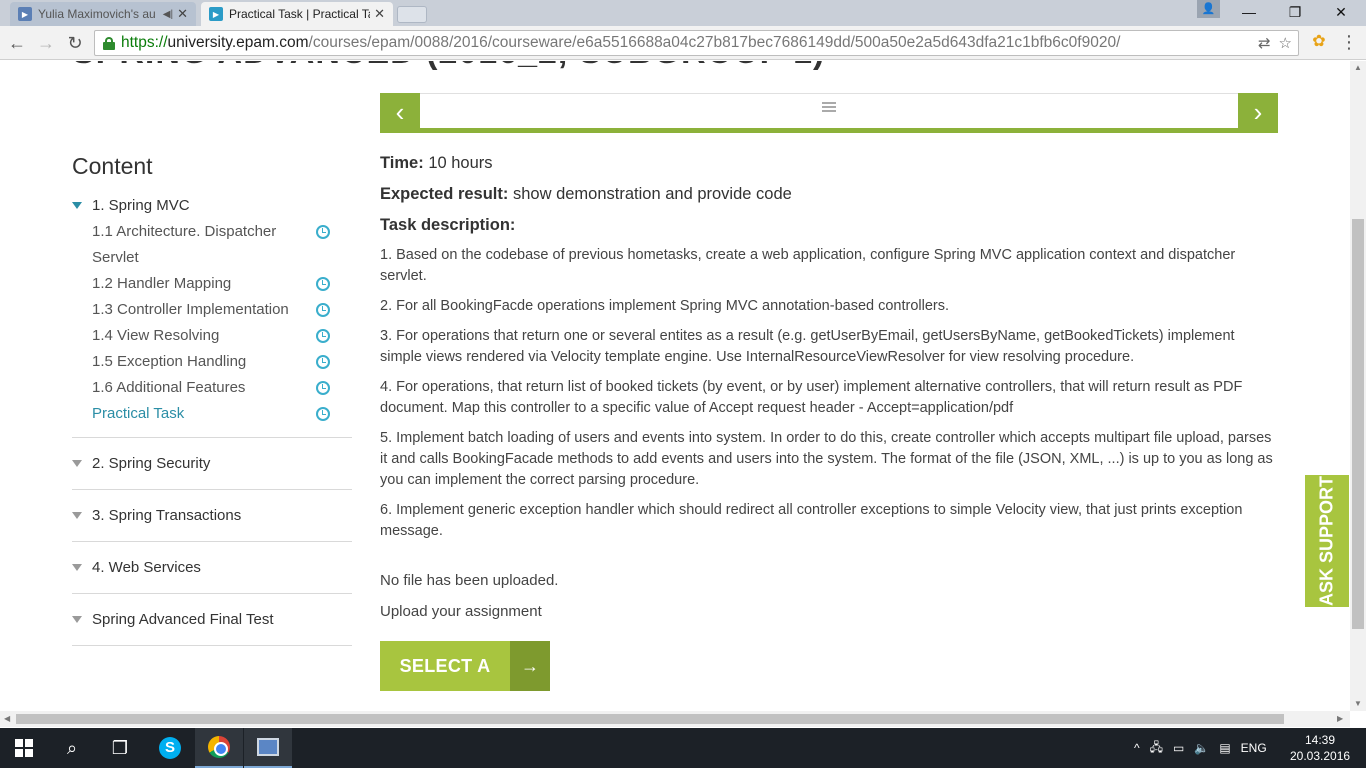 The image size is (1366, 768). I want to click on horizontal-scrollbar: ◀ ▶, so click(675, 719).